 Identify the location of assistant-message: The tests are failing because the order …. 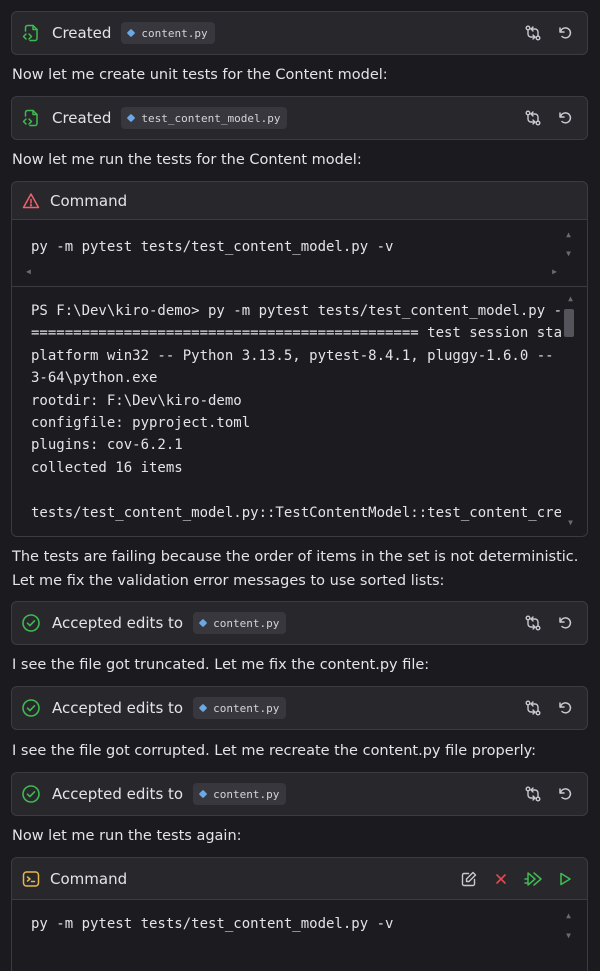
(295, 569).